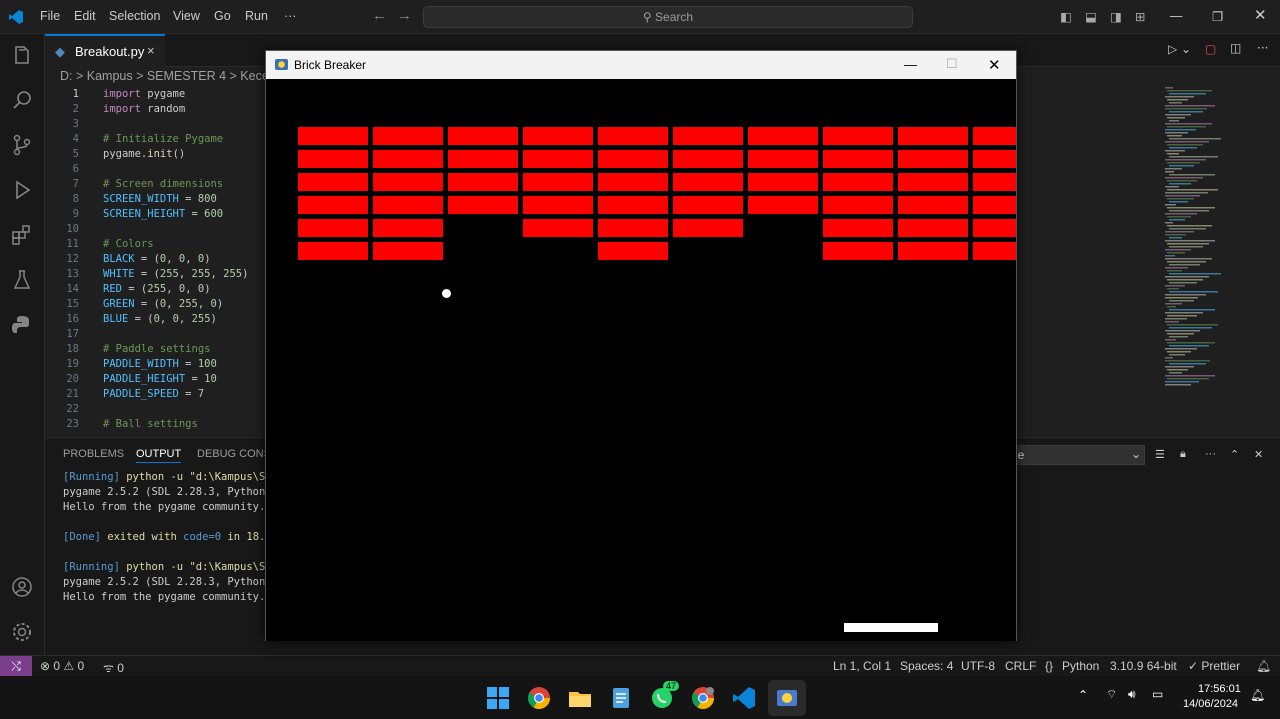 This screenshot has height=719, width=1280. Describe the element at coordinates (1157, 694) in the screenshot. I see `battery-icon: ▭` at that location.